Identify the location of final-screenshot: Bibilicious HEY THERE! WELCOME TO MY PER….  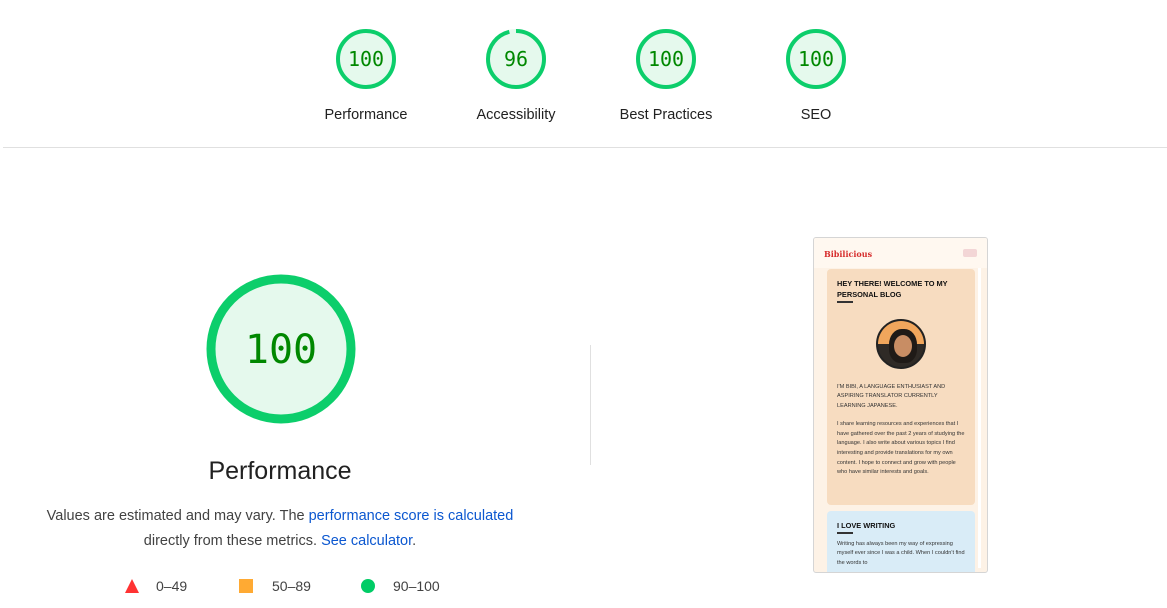
(900, 405).